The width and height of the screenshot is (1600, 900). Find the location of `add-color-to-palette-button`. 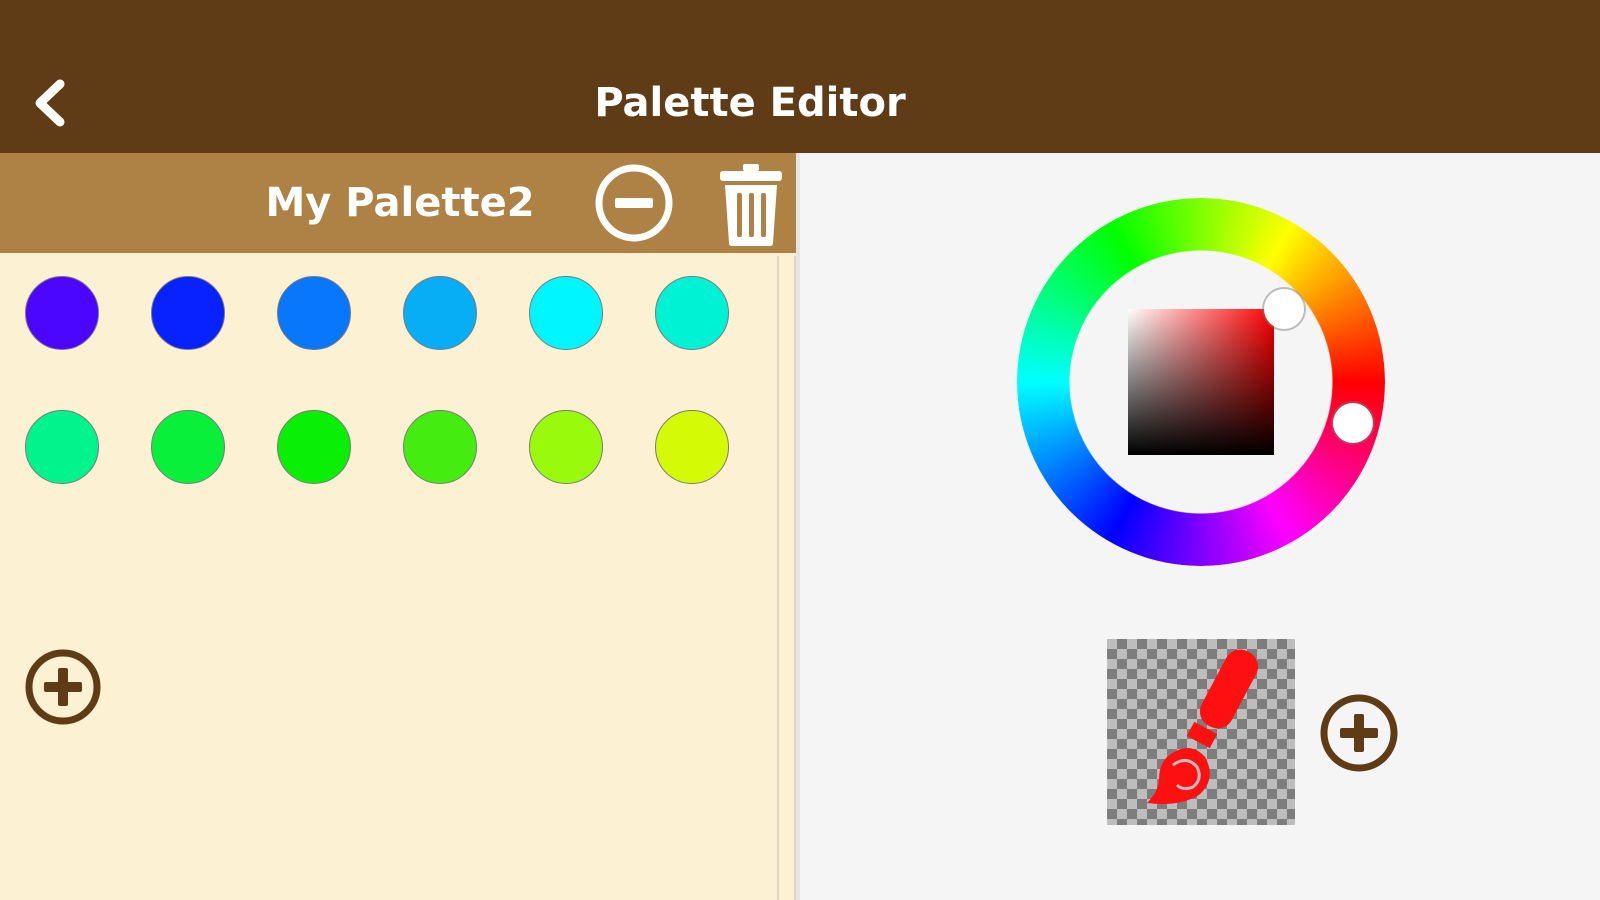

add-color-to-palette-button is located at coordinates (1359, 733).